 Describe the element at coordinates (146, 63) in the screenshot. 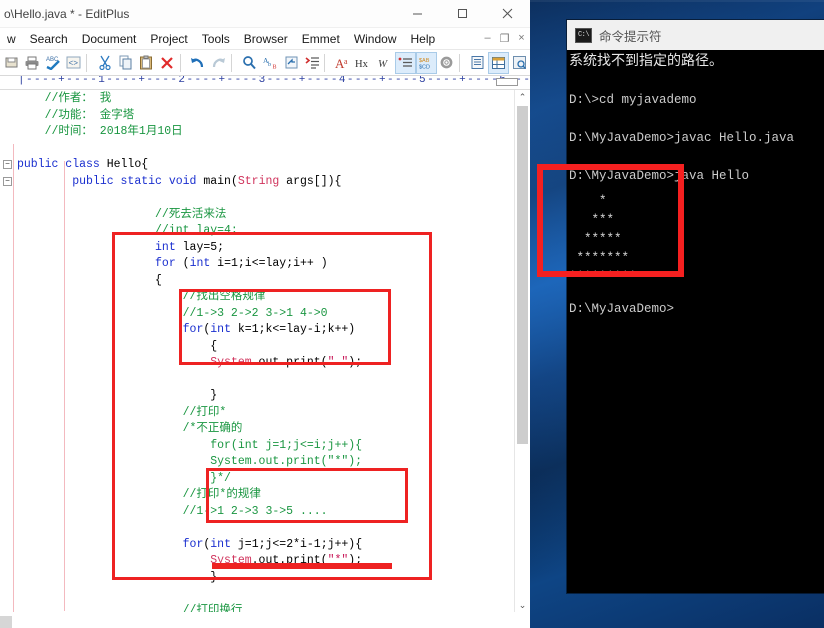

I see `paste-icon` at that location.